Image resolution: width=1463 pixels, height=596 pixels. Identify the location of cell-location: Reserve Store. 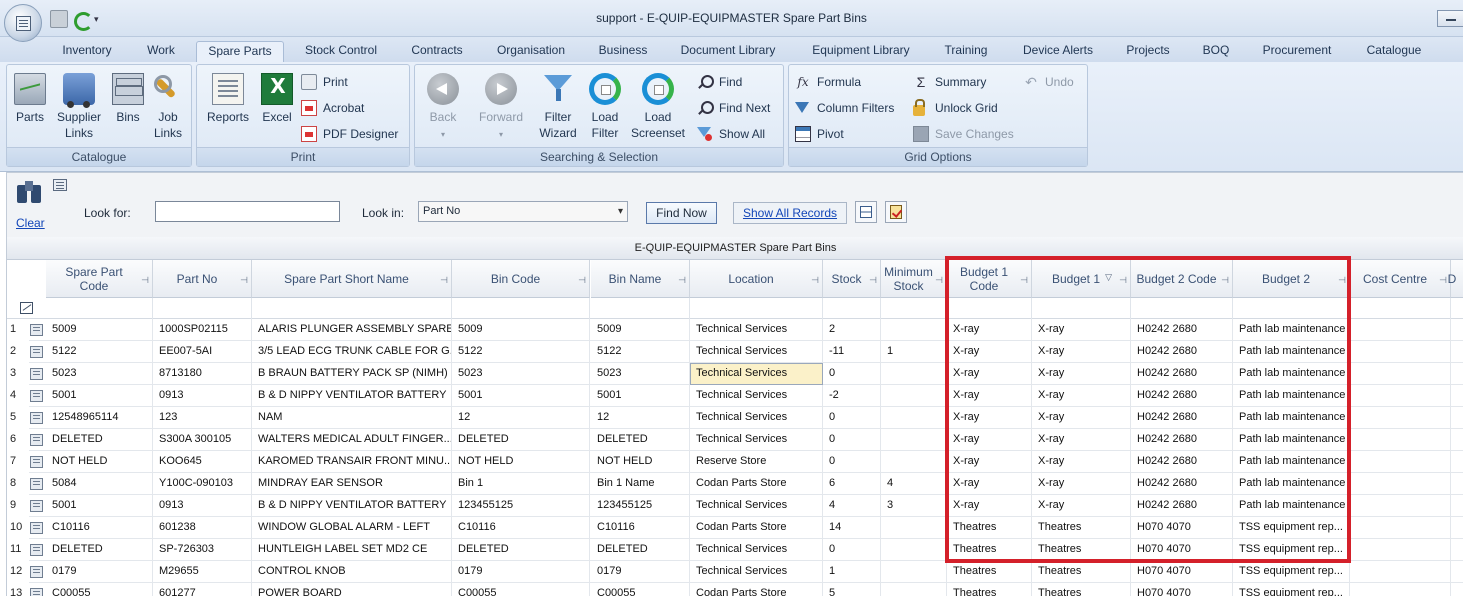
(756, 462).